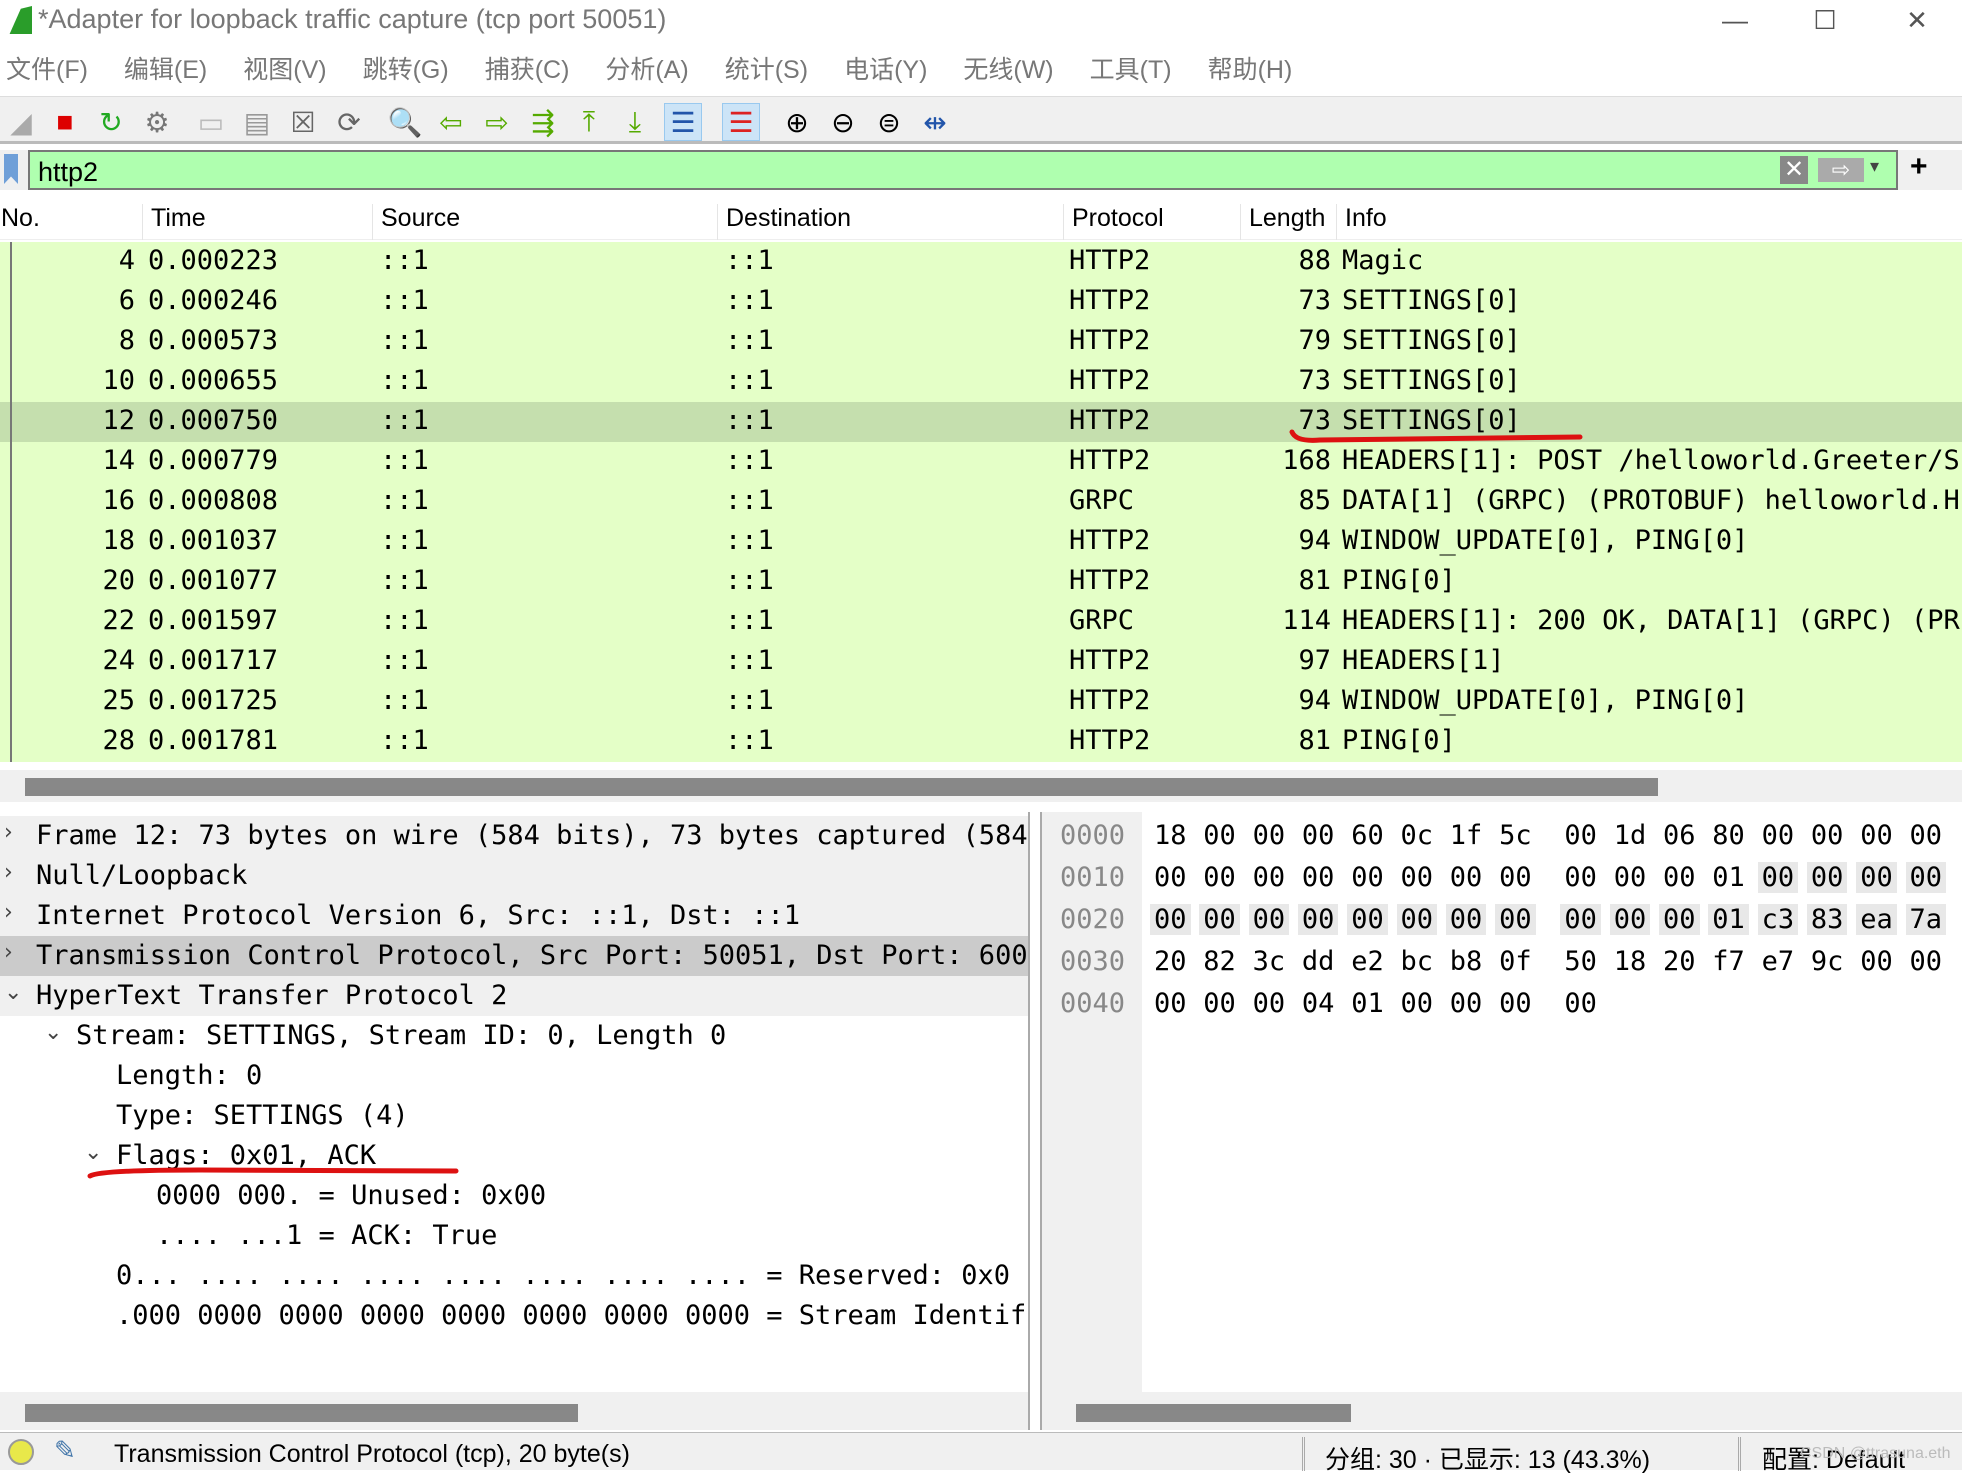 Image resolution: width=1962 pixels, height=1476 pixels. What do you see at coordinates (889, 122) in the screenshot?
I see `zoom-reset-icon: ⊜` at bounding box center [889, 122].